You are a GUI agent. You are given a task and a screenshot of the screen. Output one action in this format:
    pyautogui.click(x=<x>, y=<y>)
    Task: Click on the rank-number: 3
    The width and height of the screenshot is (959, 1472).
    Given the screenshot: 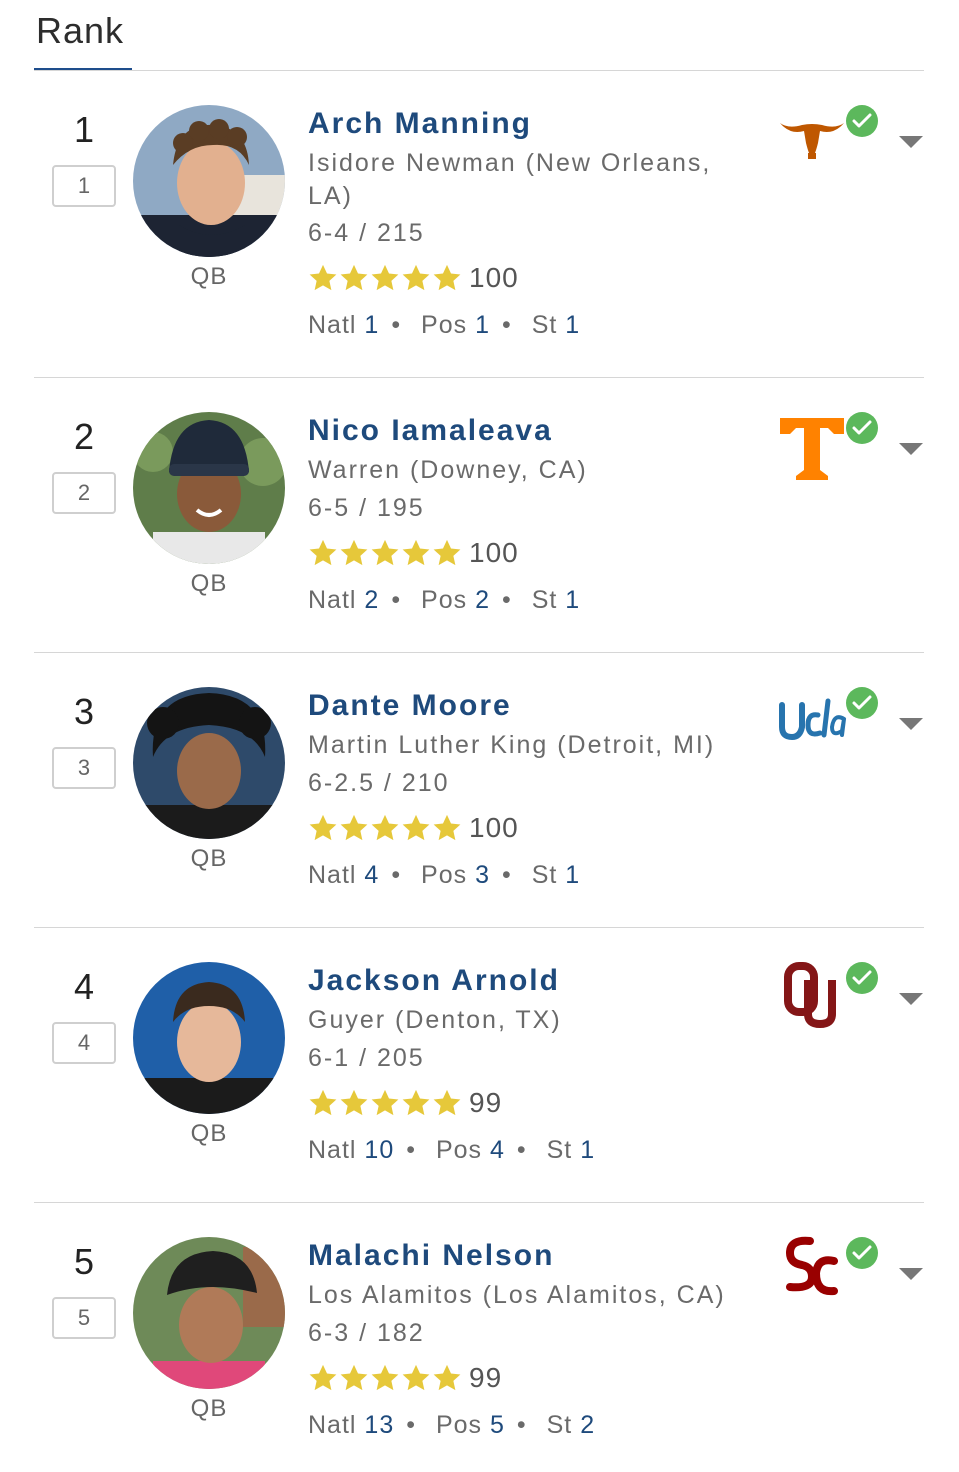 What is the action you would take?
    pyautogui.click(x=84, y=711)
    